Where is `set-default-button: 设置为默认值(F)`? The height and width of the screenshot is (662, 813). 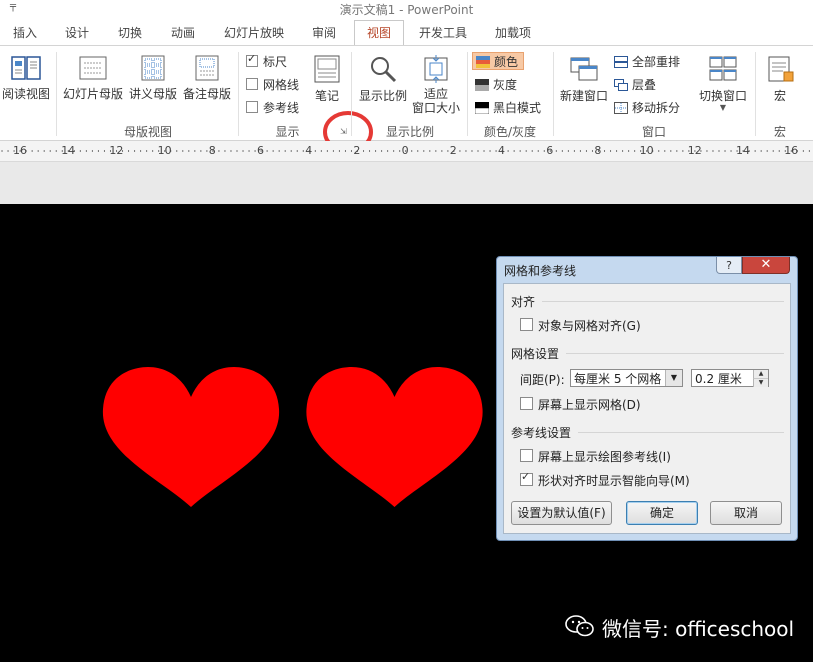 set-default-button: 设置为默认值(F) is located at coordinates (561, 513).